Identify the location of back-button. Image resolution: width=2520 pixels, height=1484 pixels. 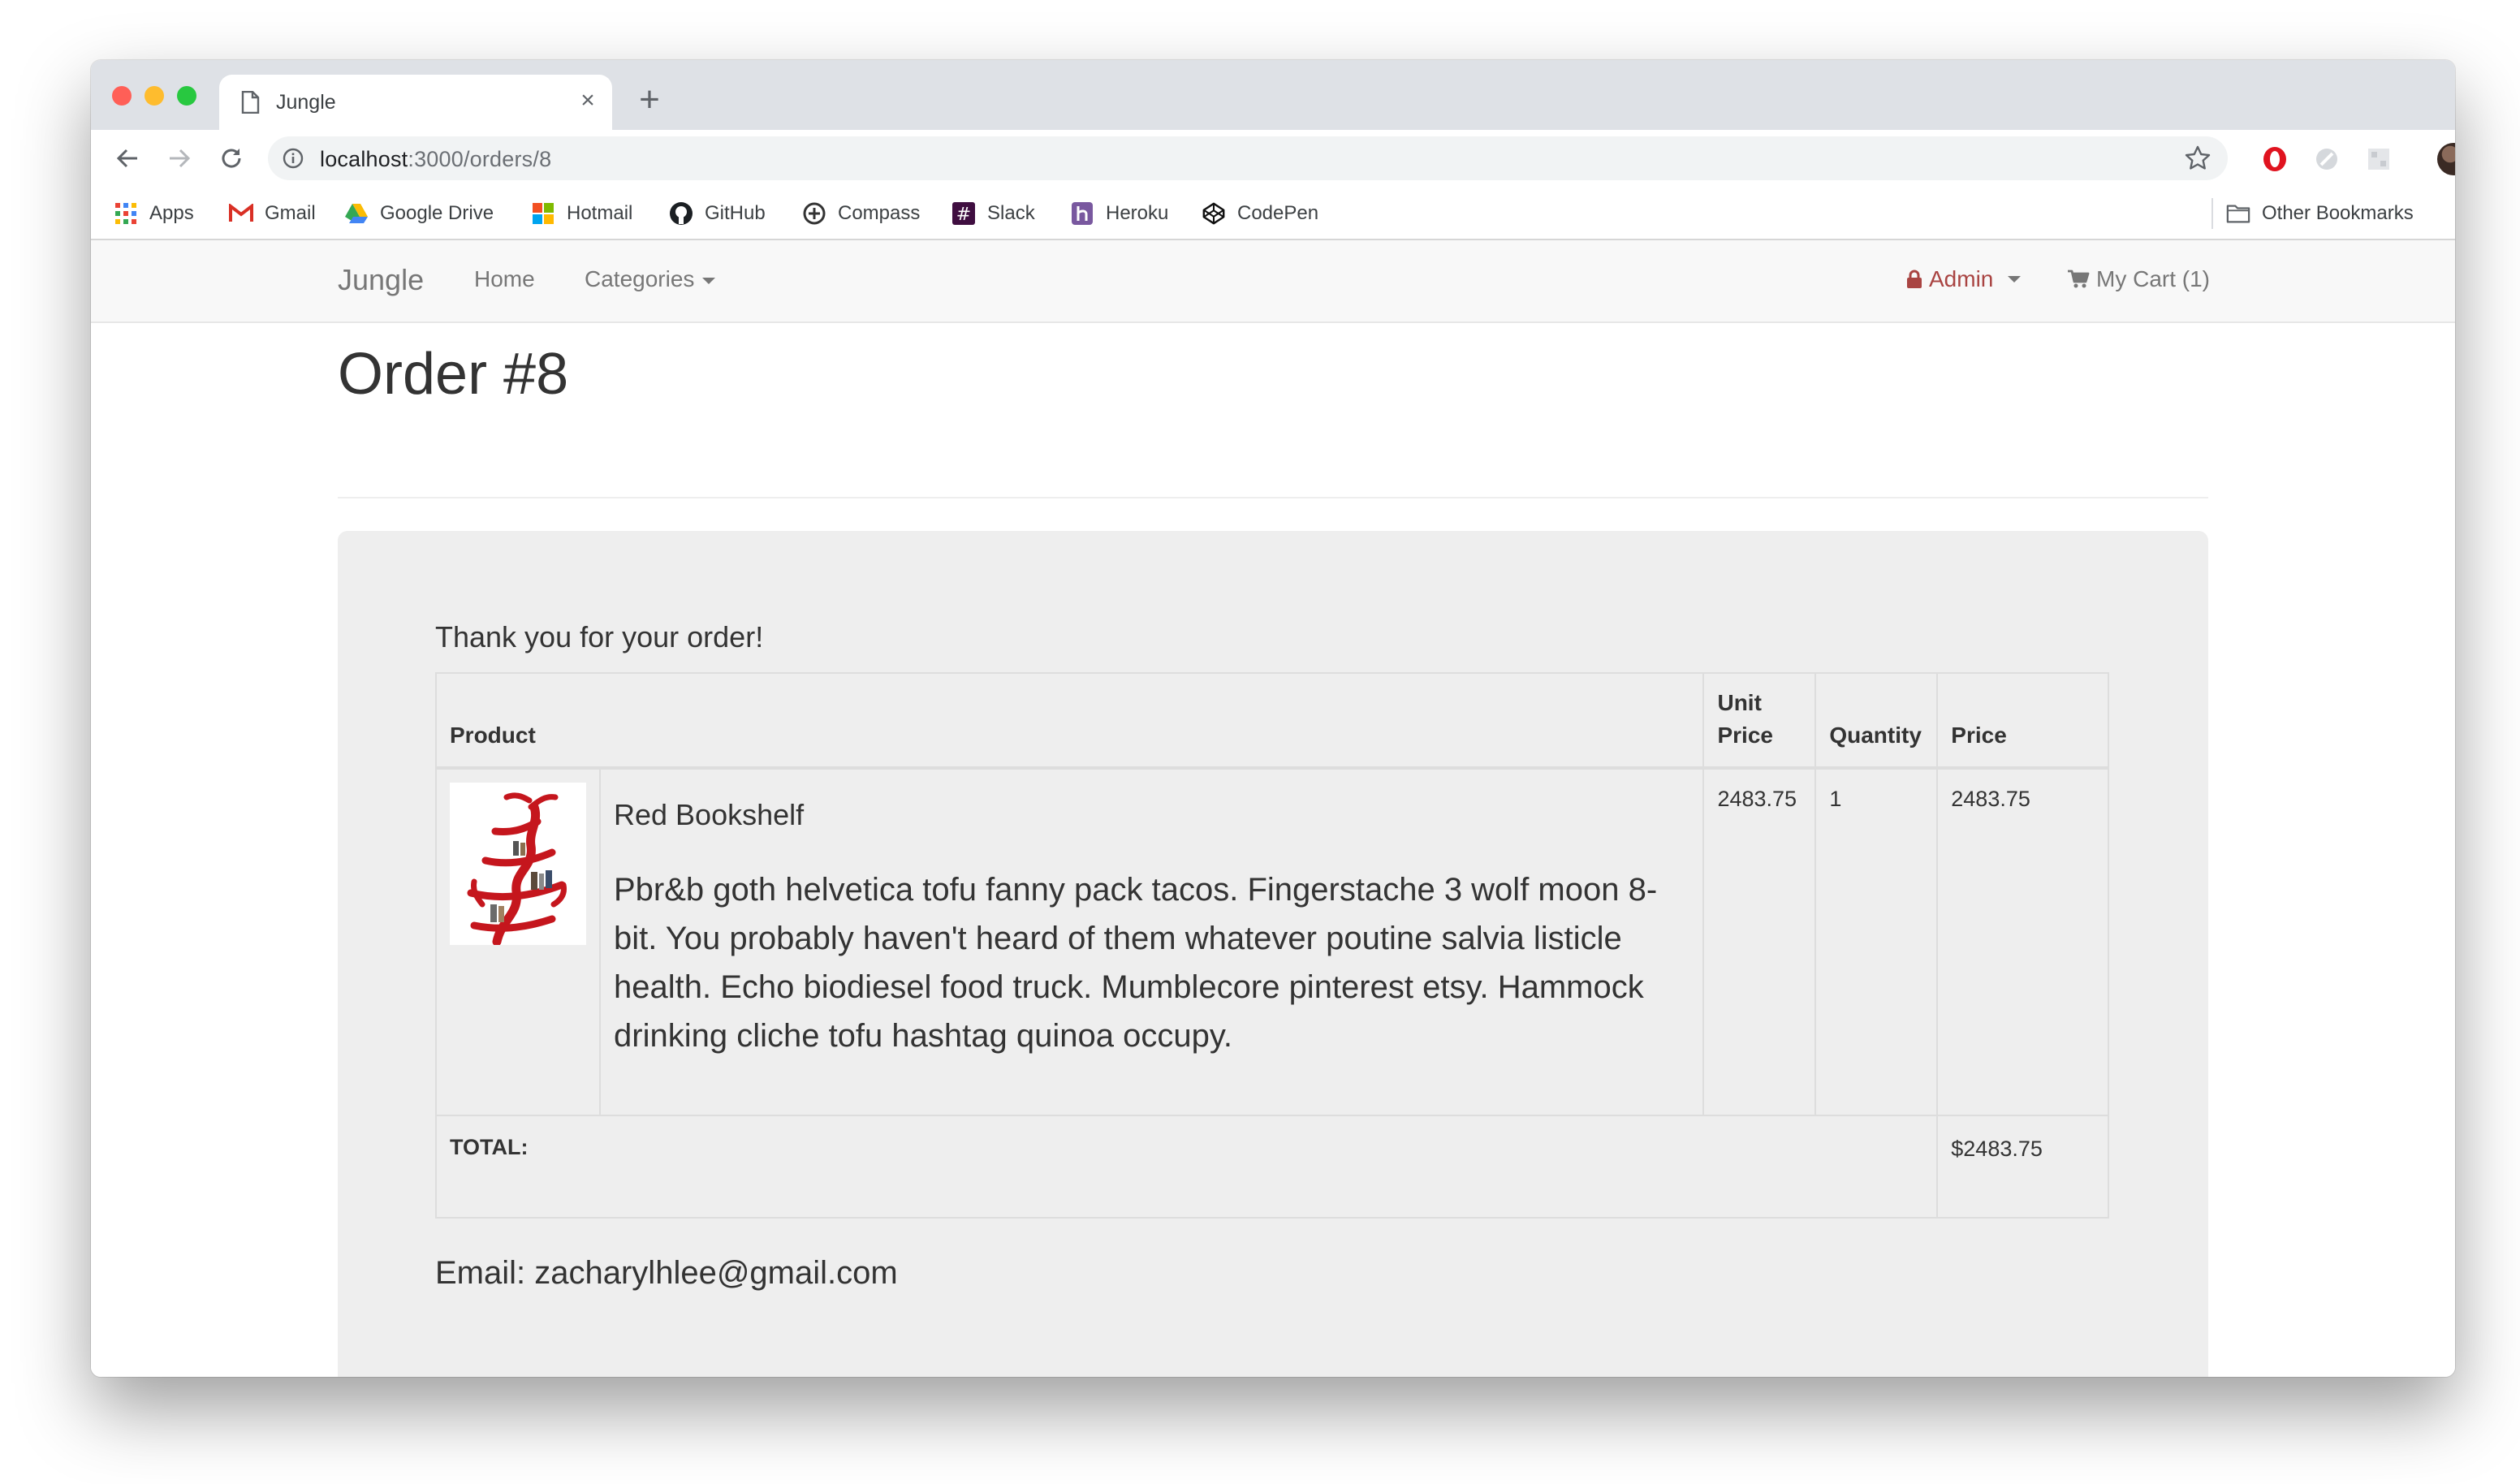
(128, 158).